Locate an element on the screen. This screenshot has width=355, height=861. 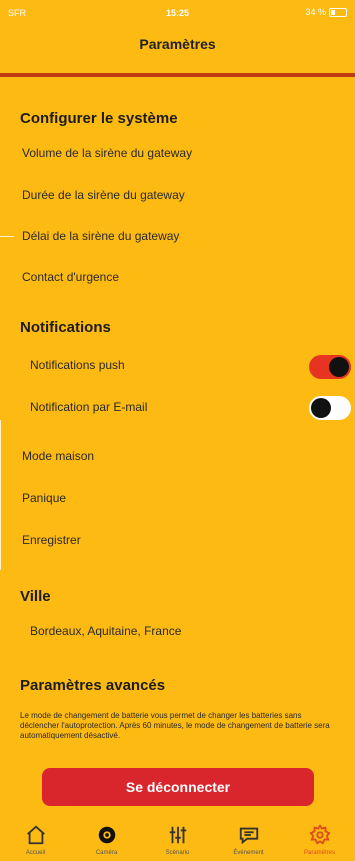
section-title-notifications: Notifications is located at coordinates (65, 327).